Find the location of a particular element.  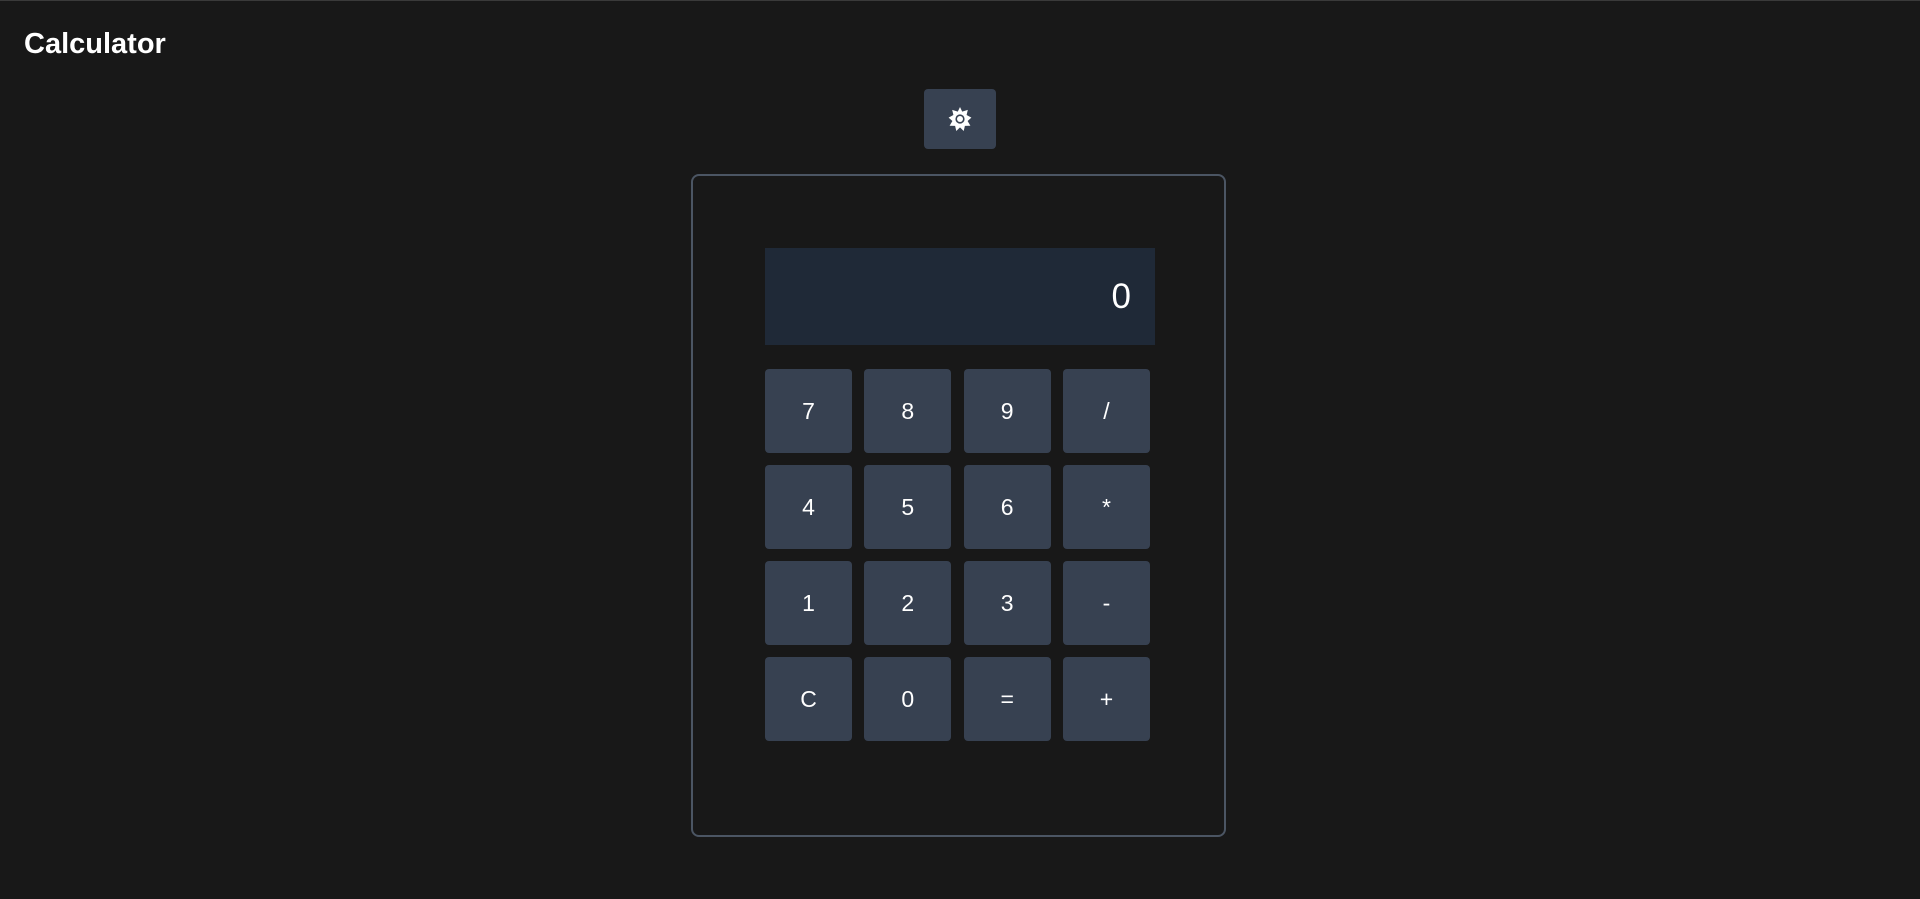

display-value: 0 is located at coordinates (1121, 296).